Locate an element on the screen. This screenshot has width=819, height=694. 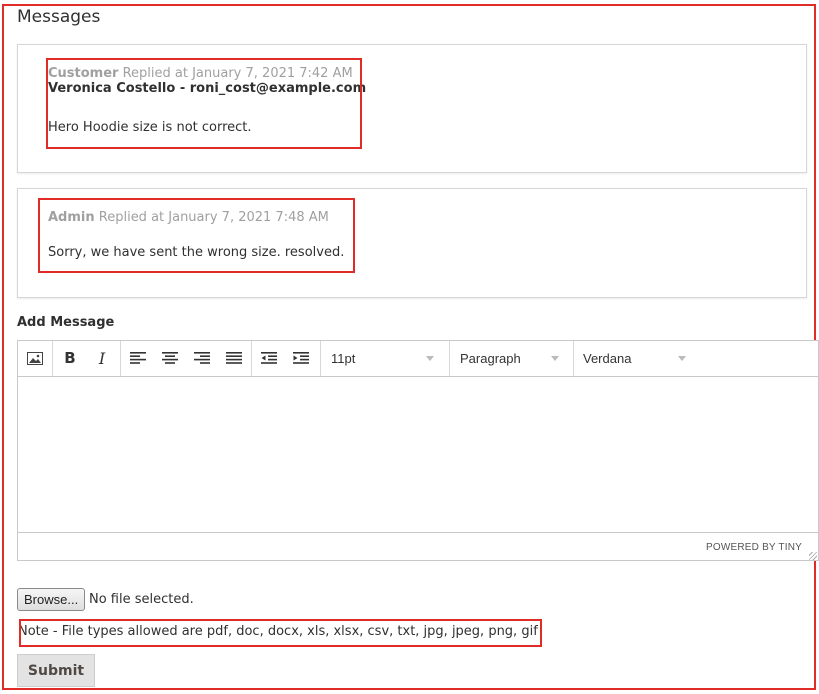
block-format-value: Paragraph is located at coordinates (490, 358).